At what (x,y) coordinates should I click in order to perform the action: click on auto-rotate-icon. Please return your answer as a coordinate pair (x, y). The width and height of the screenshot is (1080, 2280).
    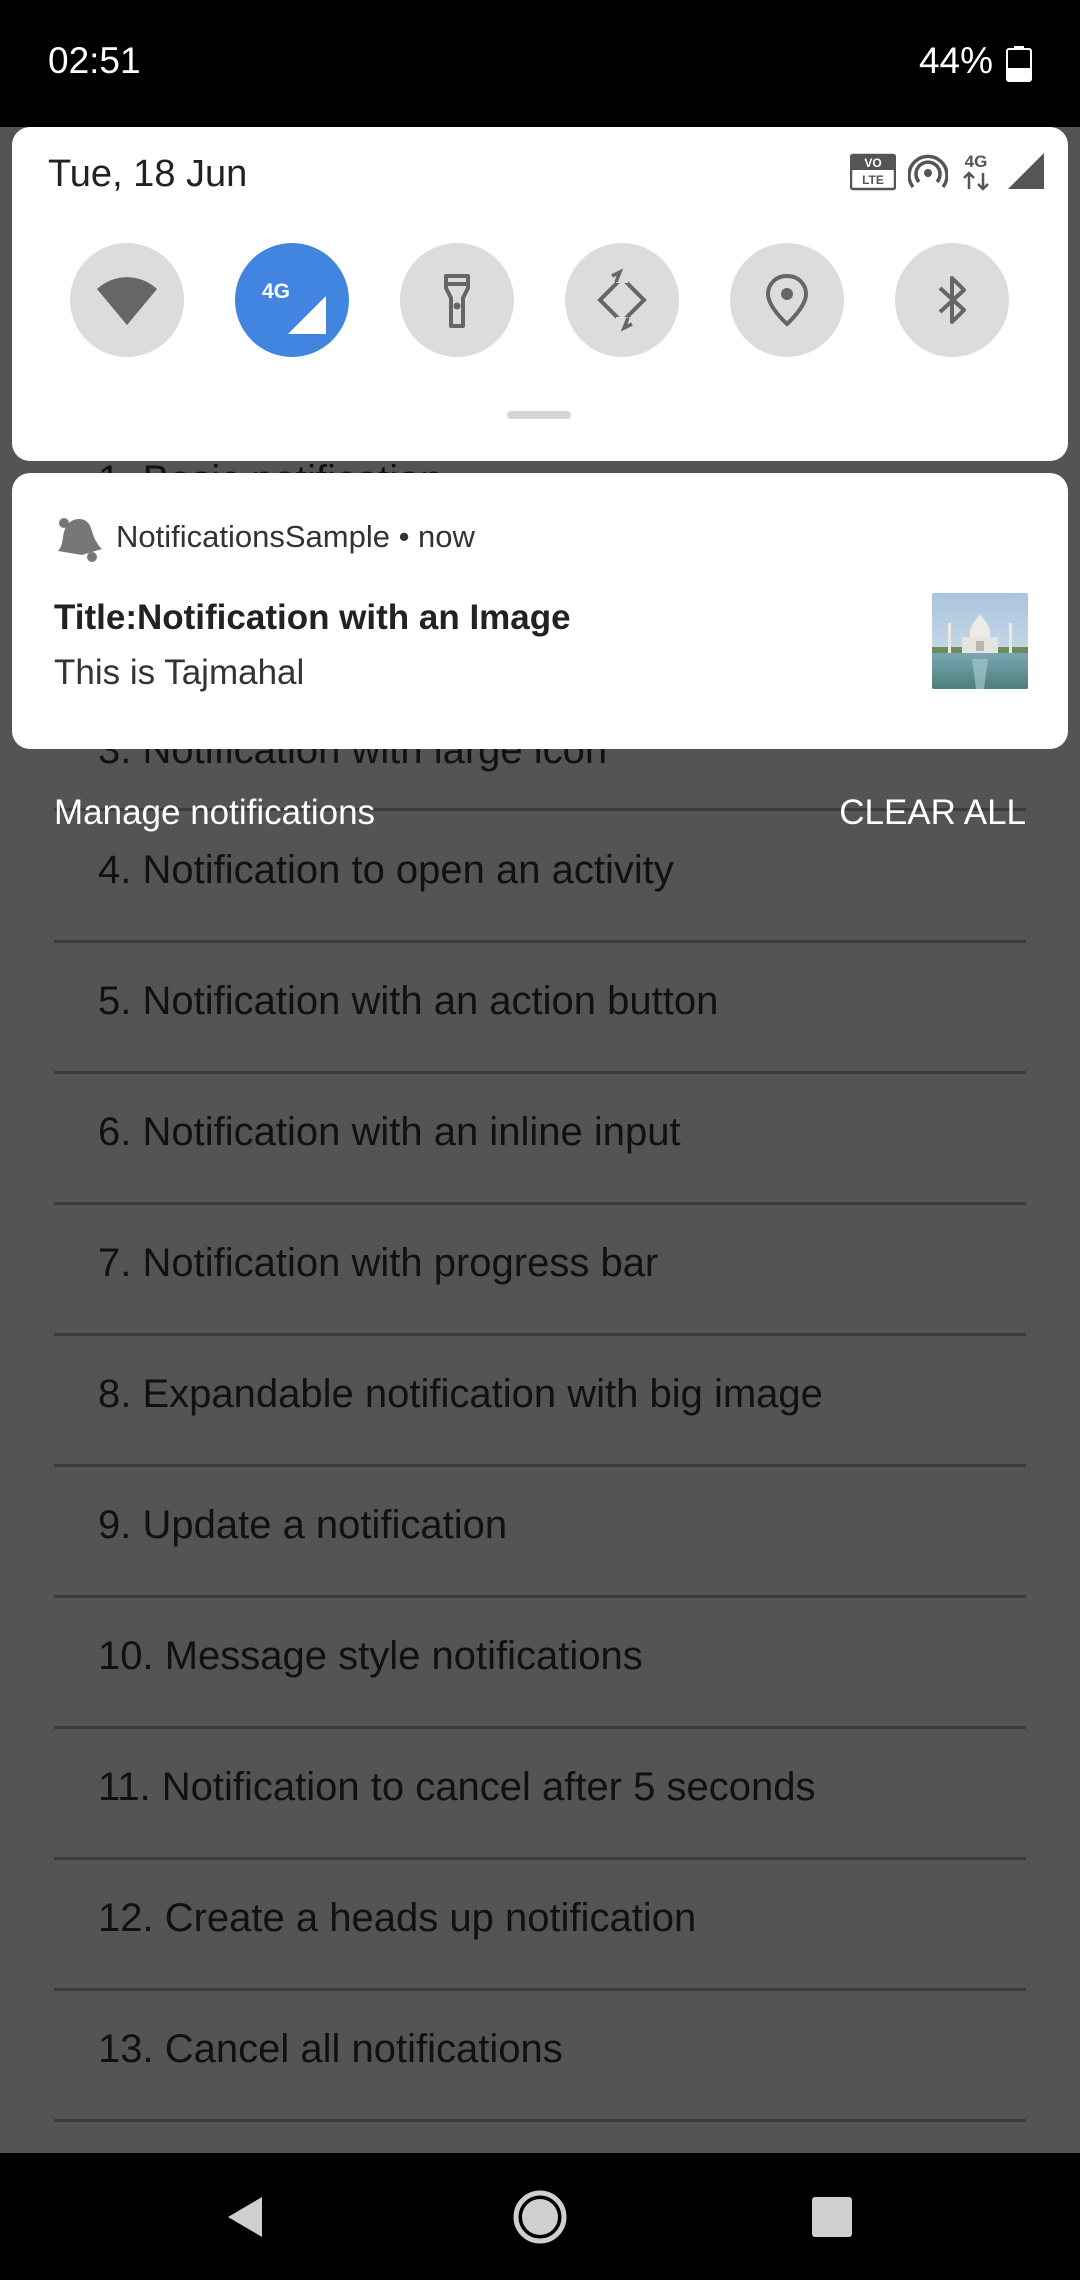
    Looking at the image, I should click on (622, 300).